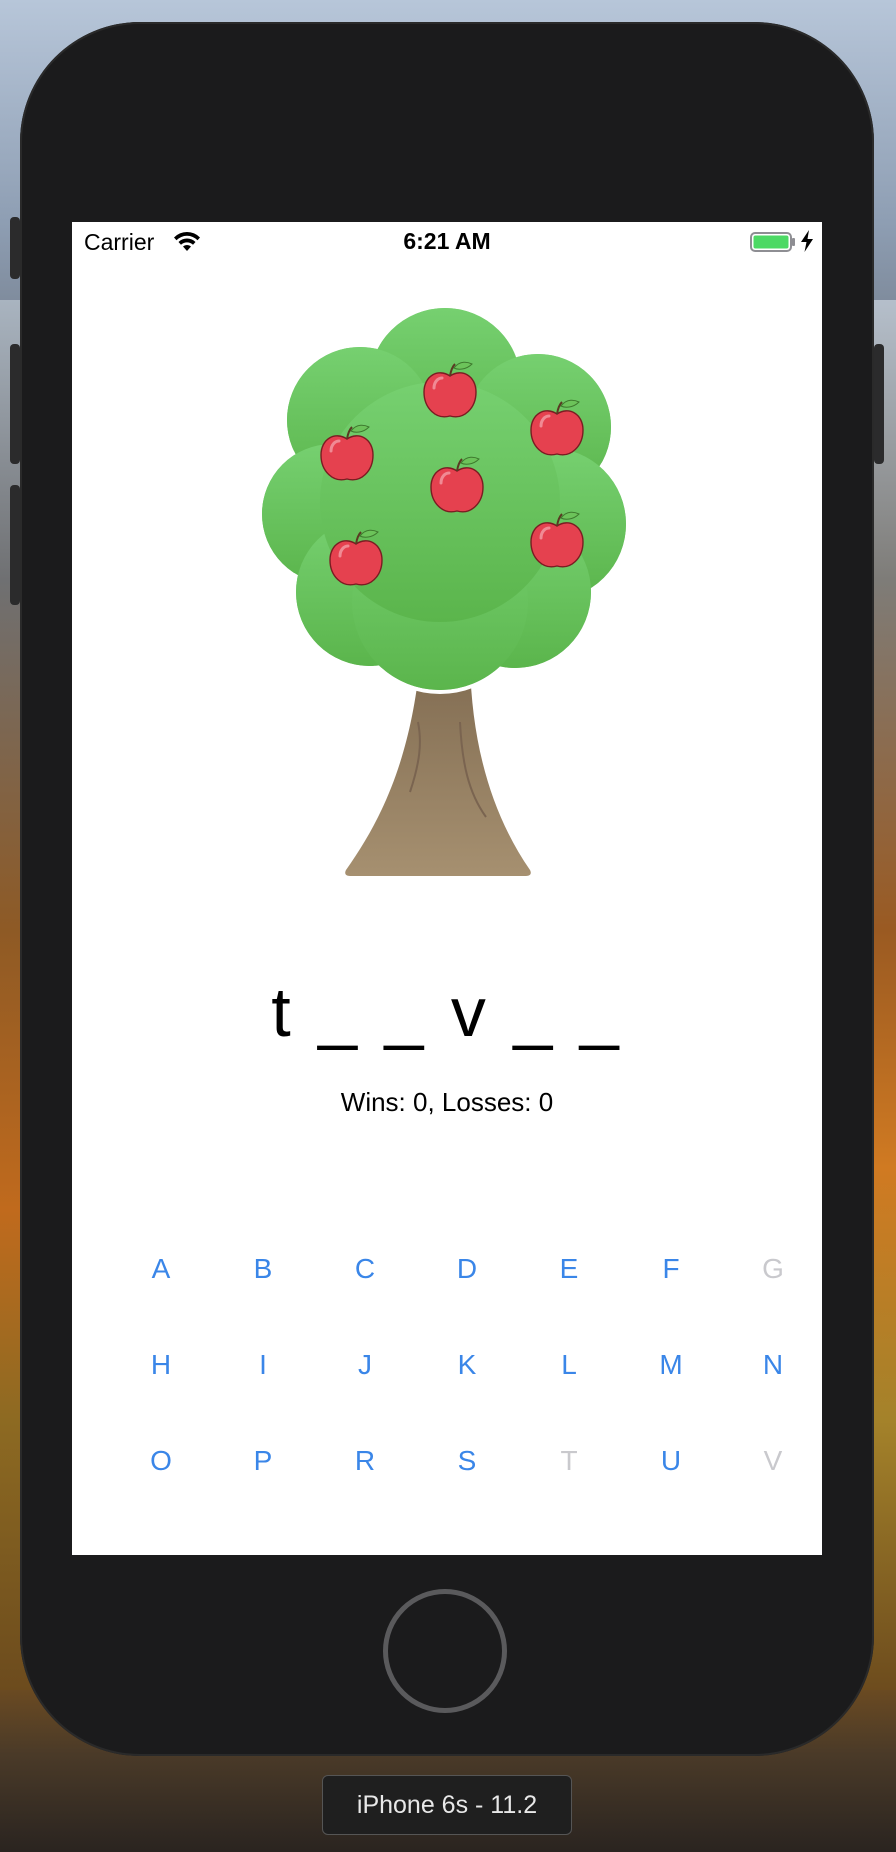 This screenshot has width=896, height=1852. I want to click on letter-button-i: I, so click(263, 1393).